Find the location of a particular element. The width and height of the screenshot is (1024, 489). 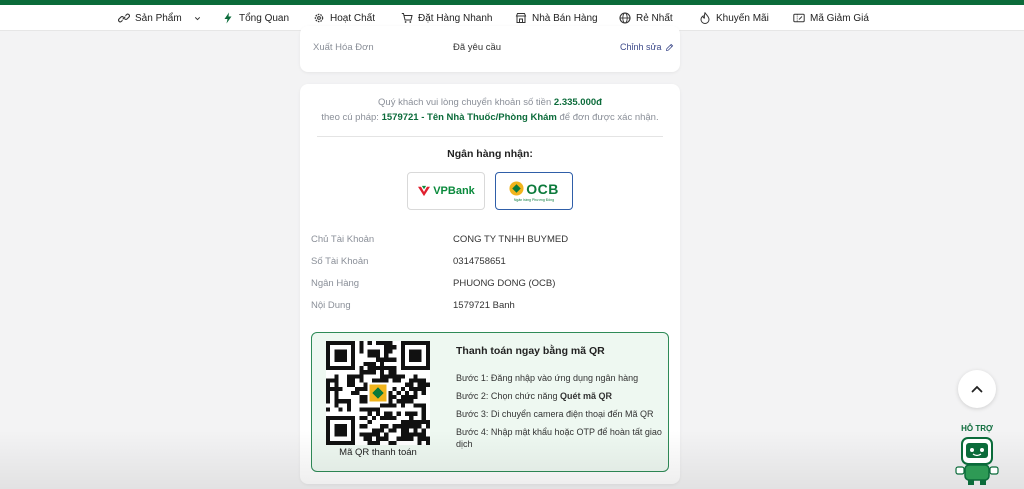

chevron-down-icon is located at coordinates (197, 18).